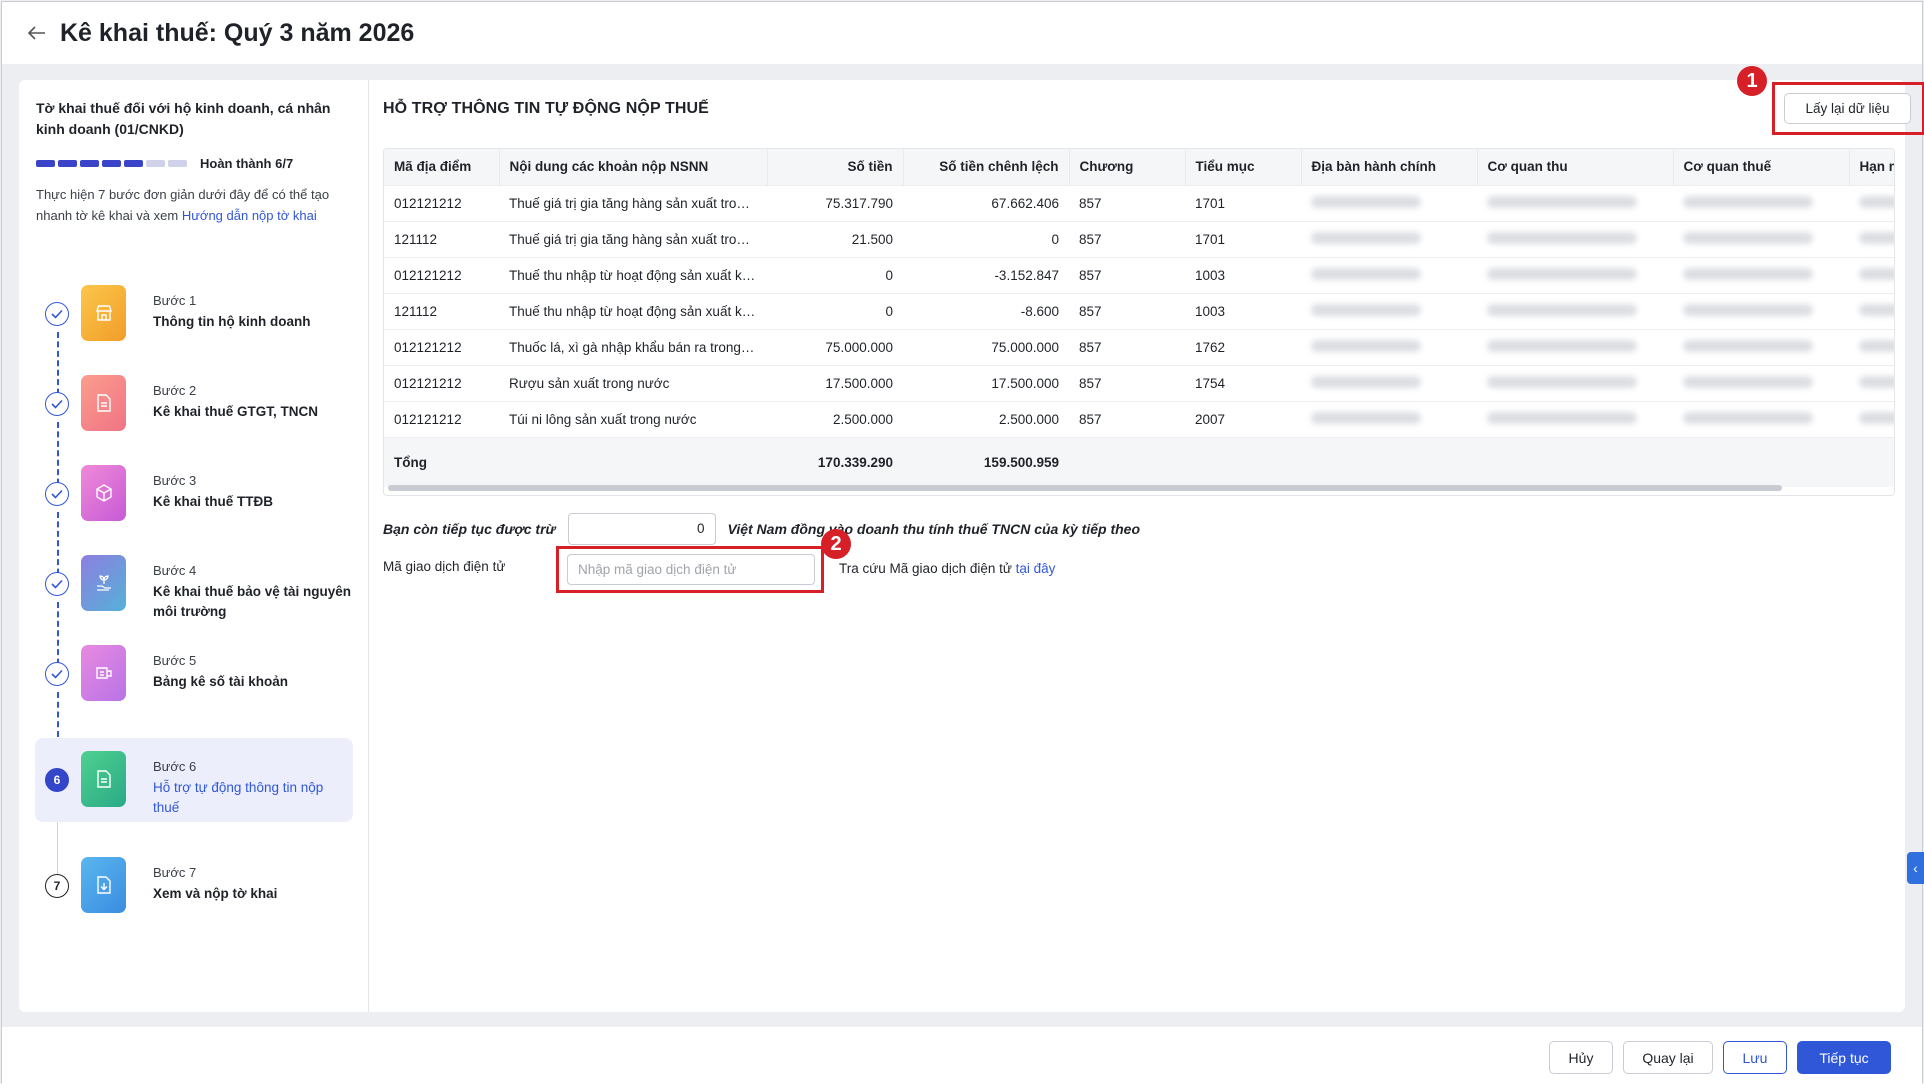 Image resolution: width=1924 pixels, height=1084 pixels. I want to click on column-header: Hạn n, so click(1871, 167).